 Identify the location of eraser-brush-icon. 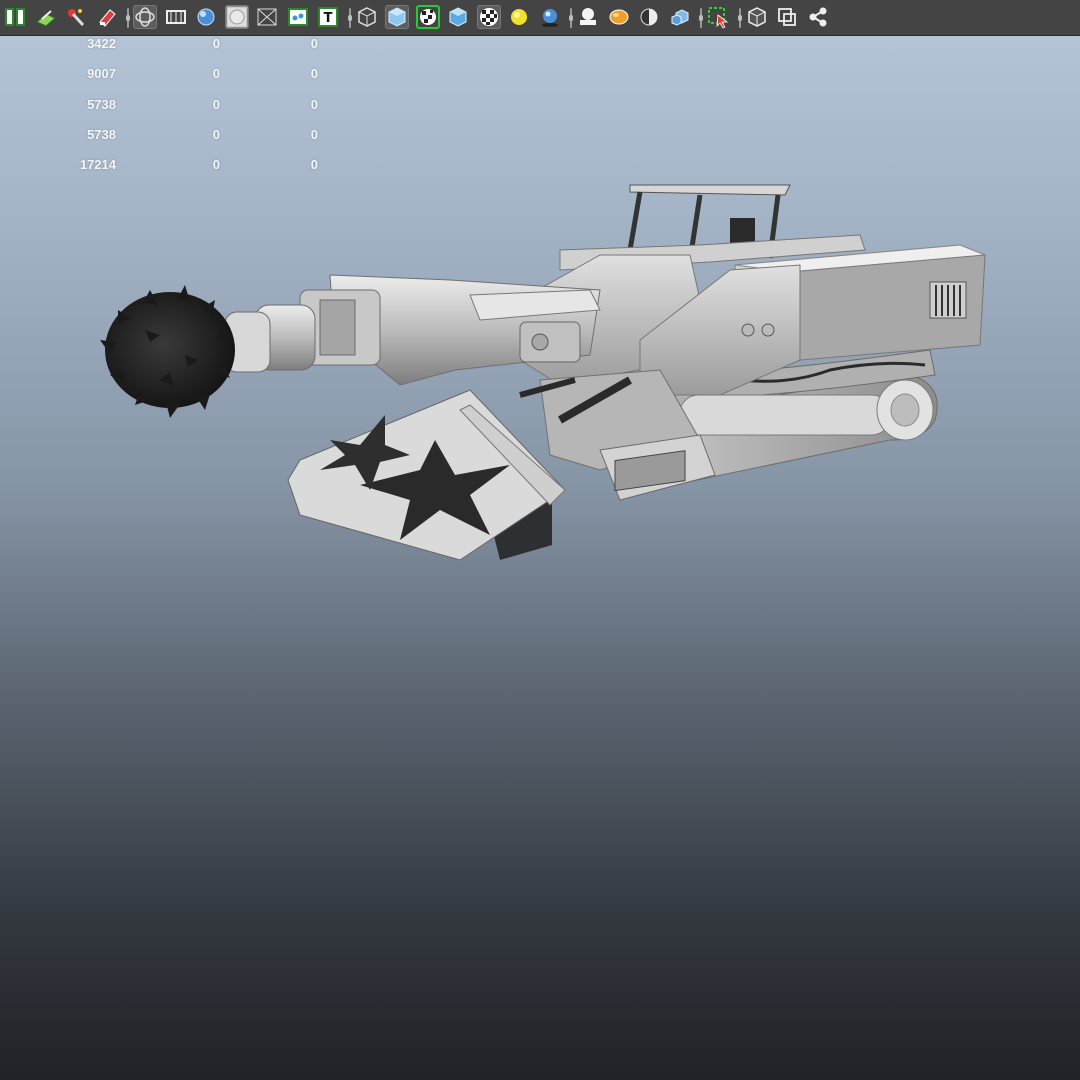
(107, 18).